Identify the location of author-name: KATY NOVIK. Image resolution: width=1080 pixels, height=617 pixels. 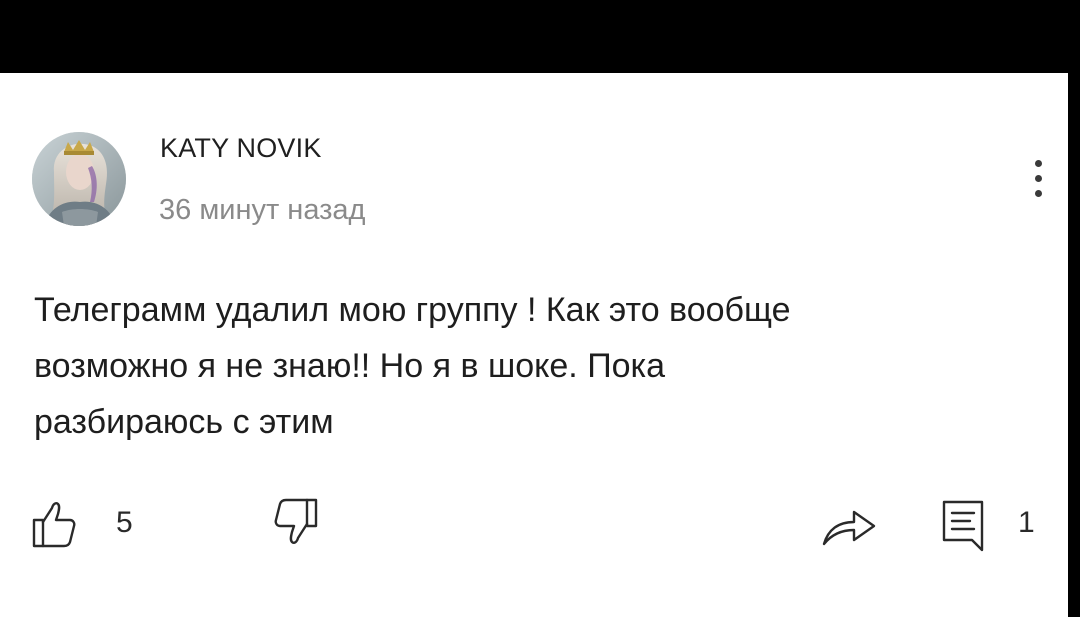
(241, 148).